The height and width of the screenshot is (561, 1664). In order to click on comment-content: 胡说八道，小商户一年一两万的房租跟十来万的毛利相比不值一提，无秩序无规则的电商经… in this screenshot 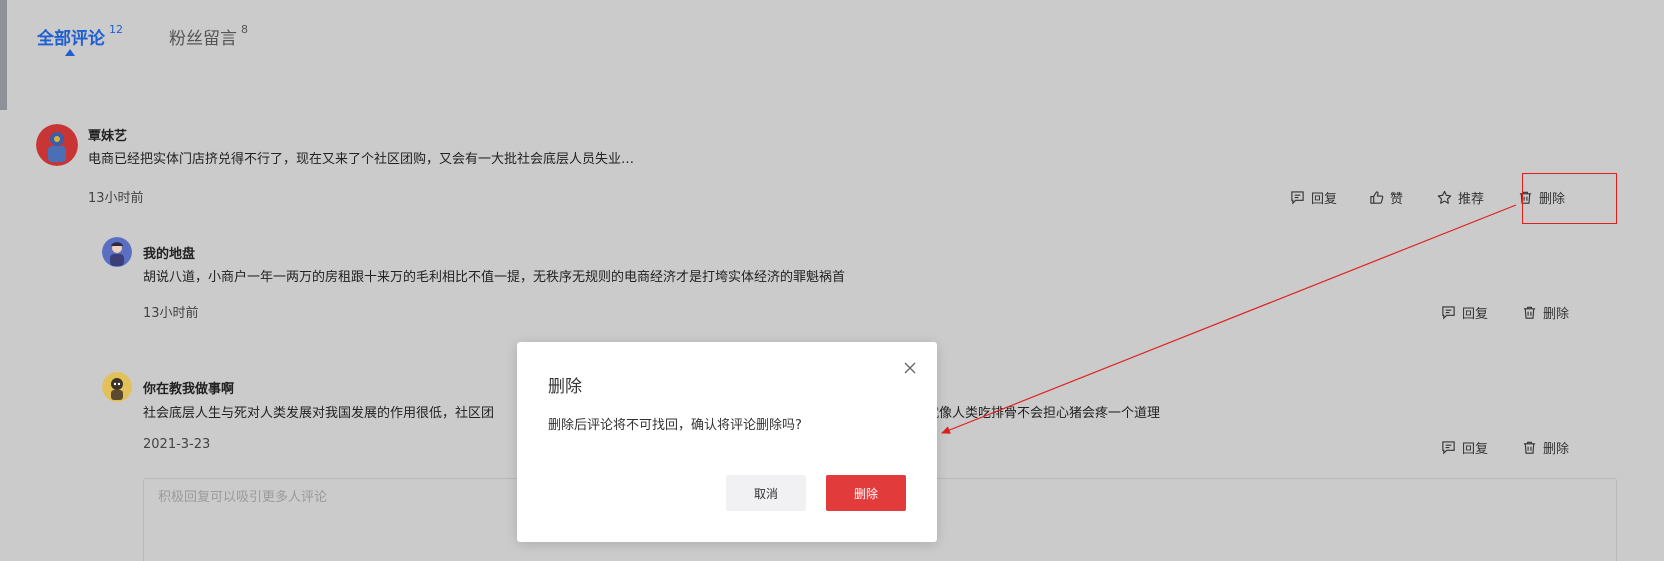, I will do `click(494, 277)`.